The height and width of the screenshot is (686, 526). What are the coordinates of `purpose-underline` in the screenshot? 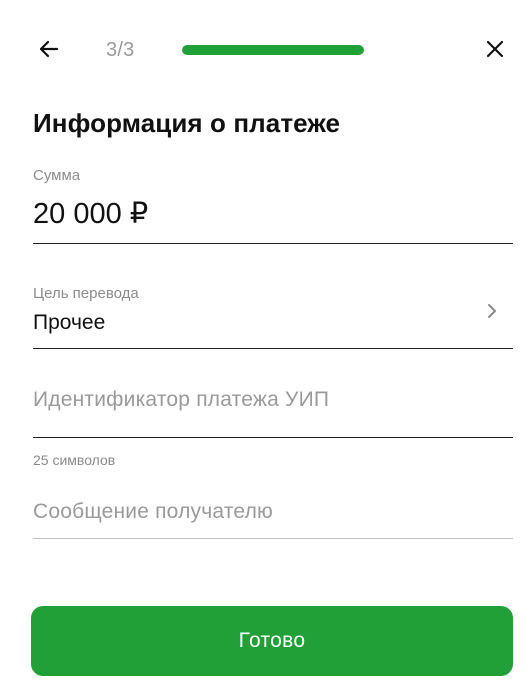 It's located at (273, 348).